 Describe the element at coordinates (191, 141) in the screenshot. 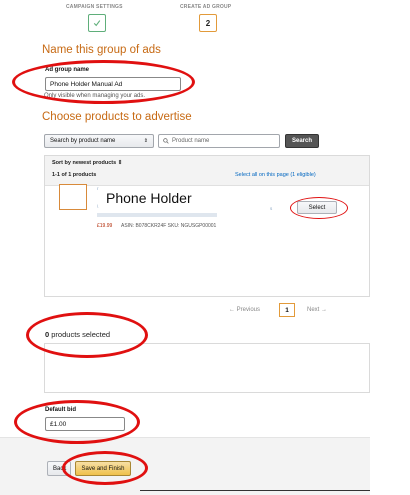

I see `product-search-placeholder: Product name` at that location.